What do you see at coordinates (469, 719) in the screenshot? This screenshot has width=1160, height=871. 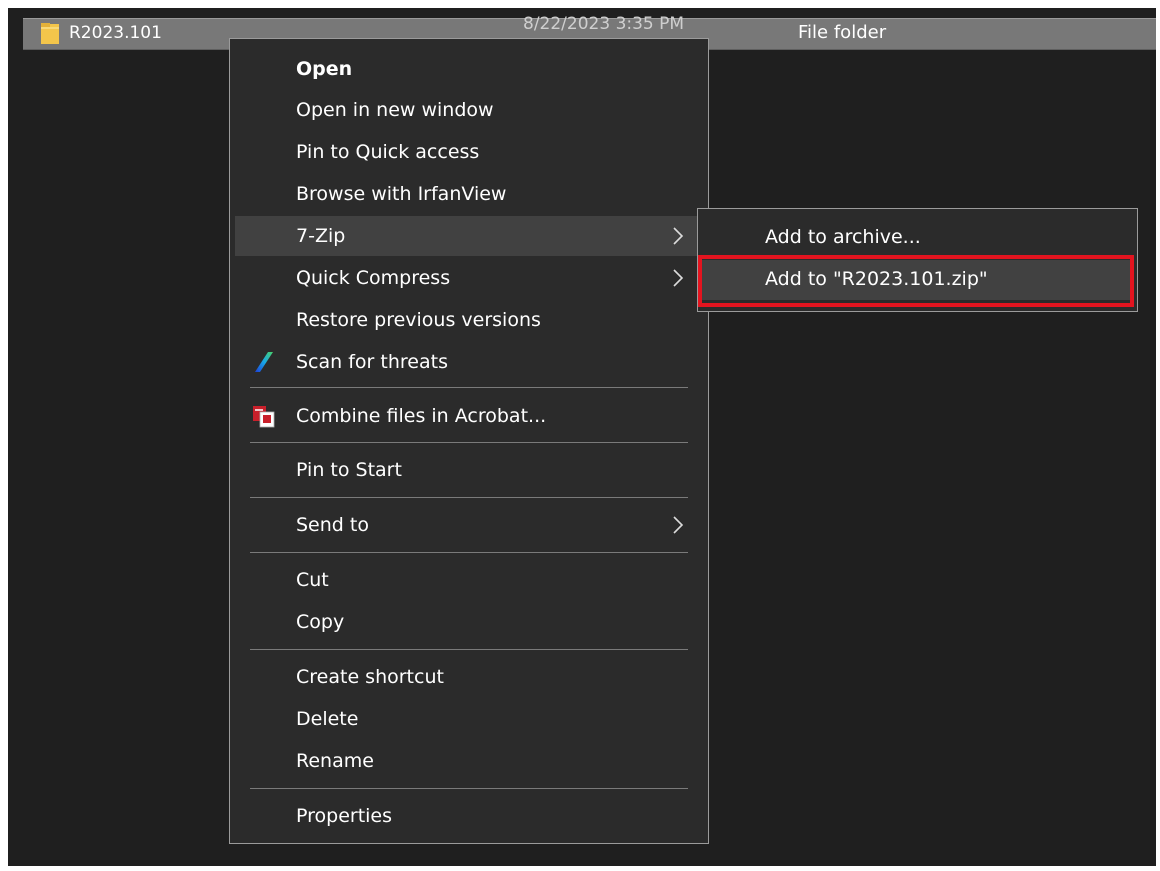 I see `menu-item-delete: Delete` at bounding box center [469, 719].